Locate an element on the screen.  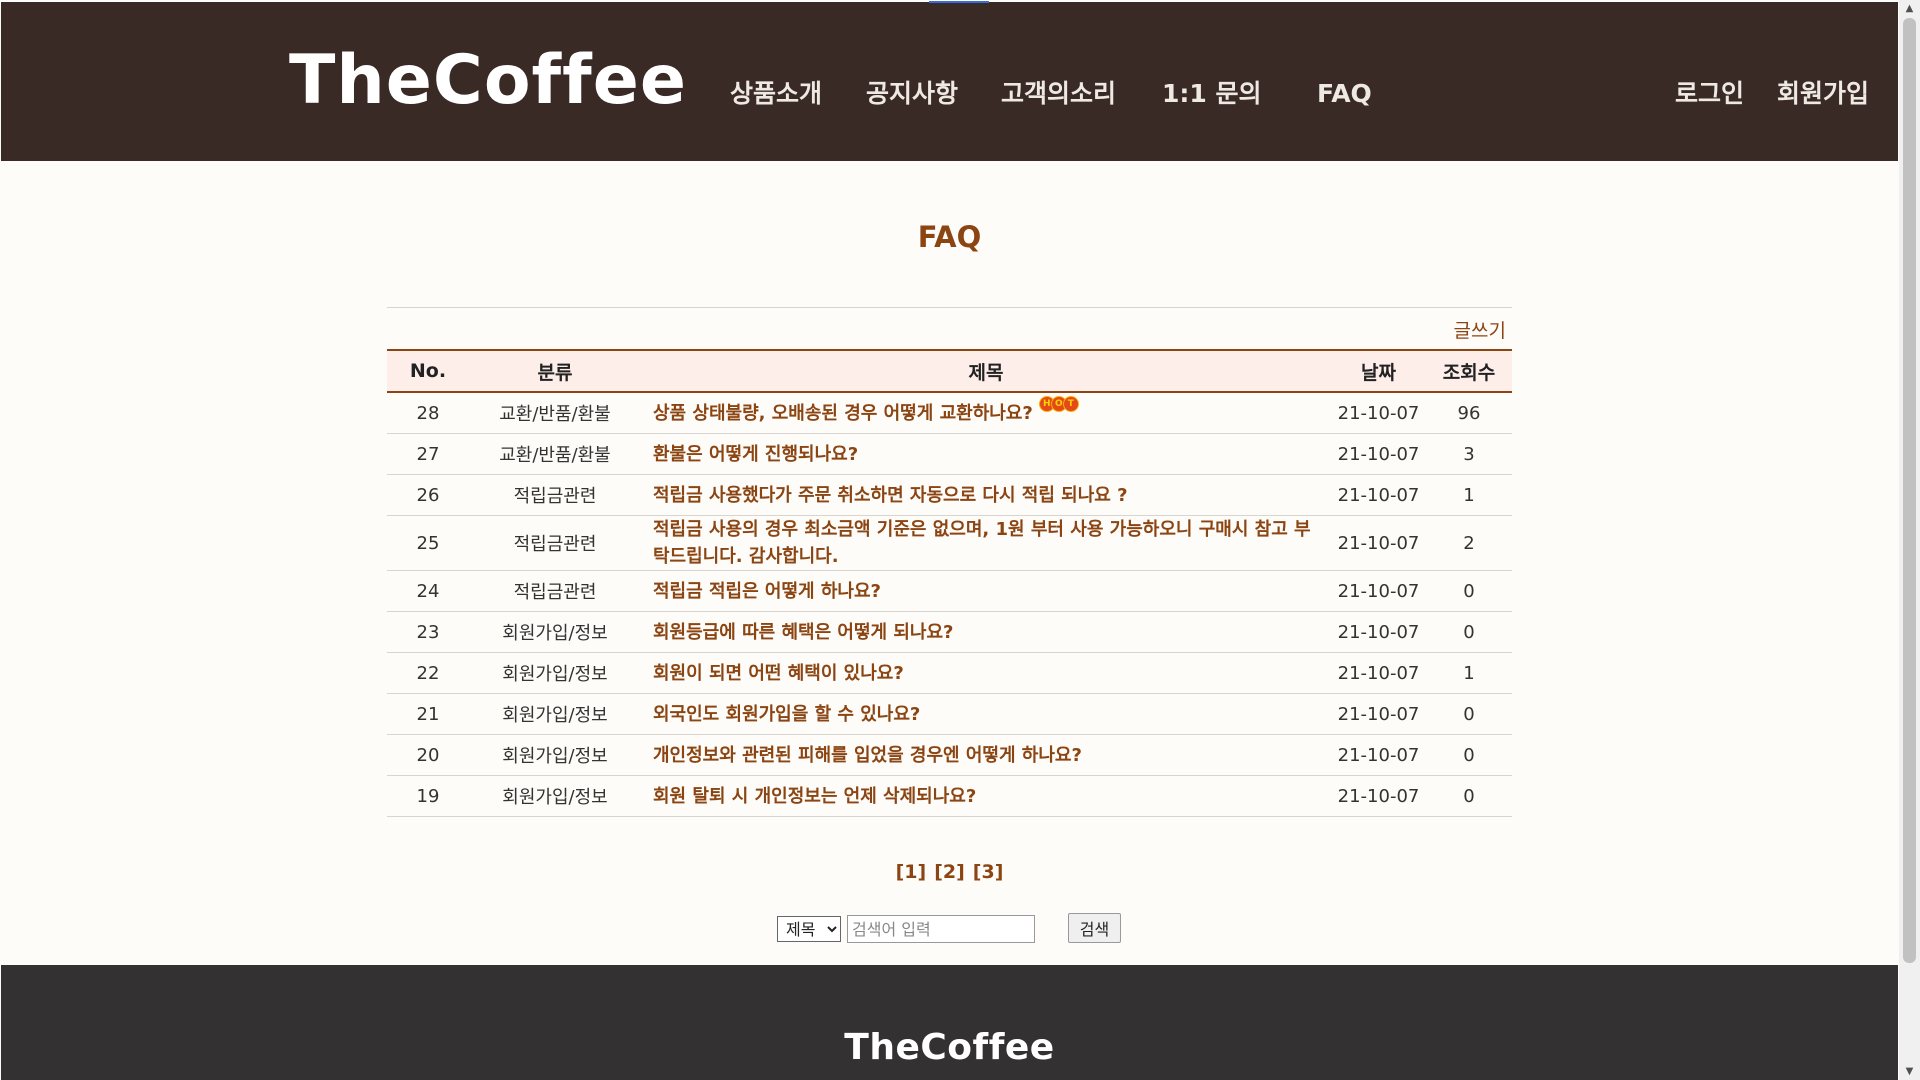
row-no: 19 is located at coordinates (428, 796).